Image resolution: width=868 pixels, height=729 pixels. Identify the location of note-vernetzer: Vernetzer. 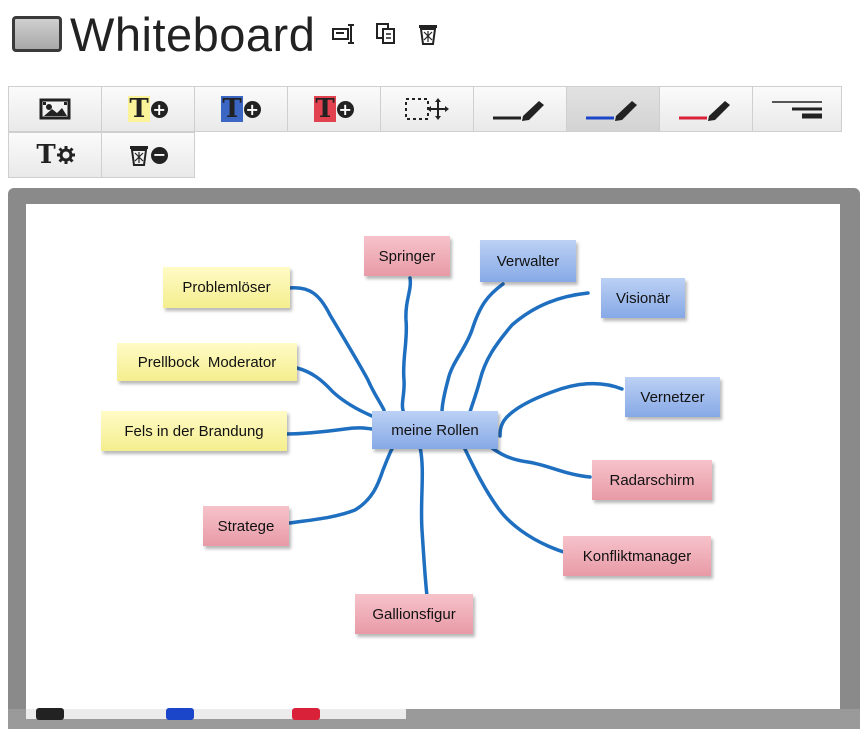
(672, 397).